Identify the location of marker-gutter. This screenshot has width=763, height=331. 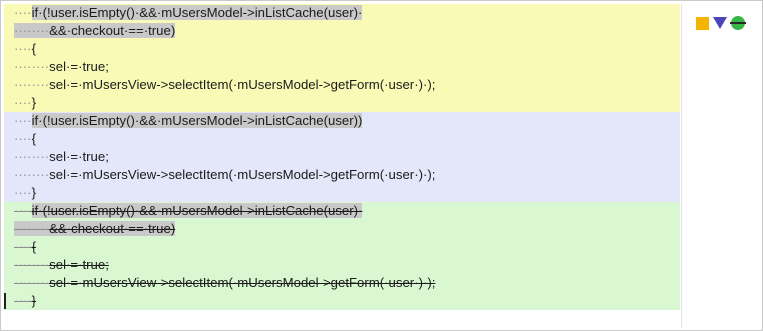
(720, 166).